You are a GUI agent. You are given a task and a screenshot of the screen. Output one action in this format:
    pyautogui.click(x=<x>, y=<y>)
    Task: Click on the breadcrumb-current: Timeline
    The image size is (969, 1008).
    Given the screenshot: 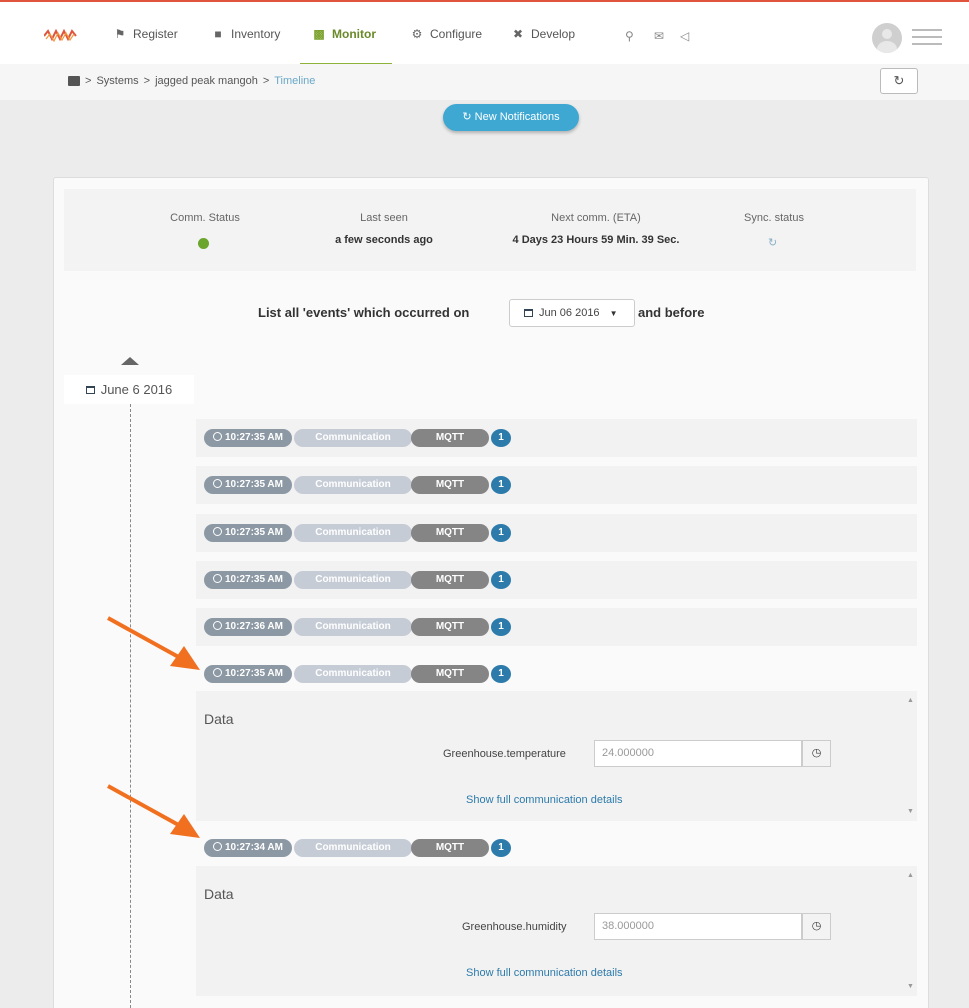 What is the action you would take?
    pyautogui.click(x=295, y=81)
    